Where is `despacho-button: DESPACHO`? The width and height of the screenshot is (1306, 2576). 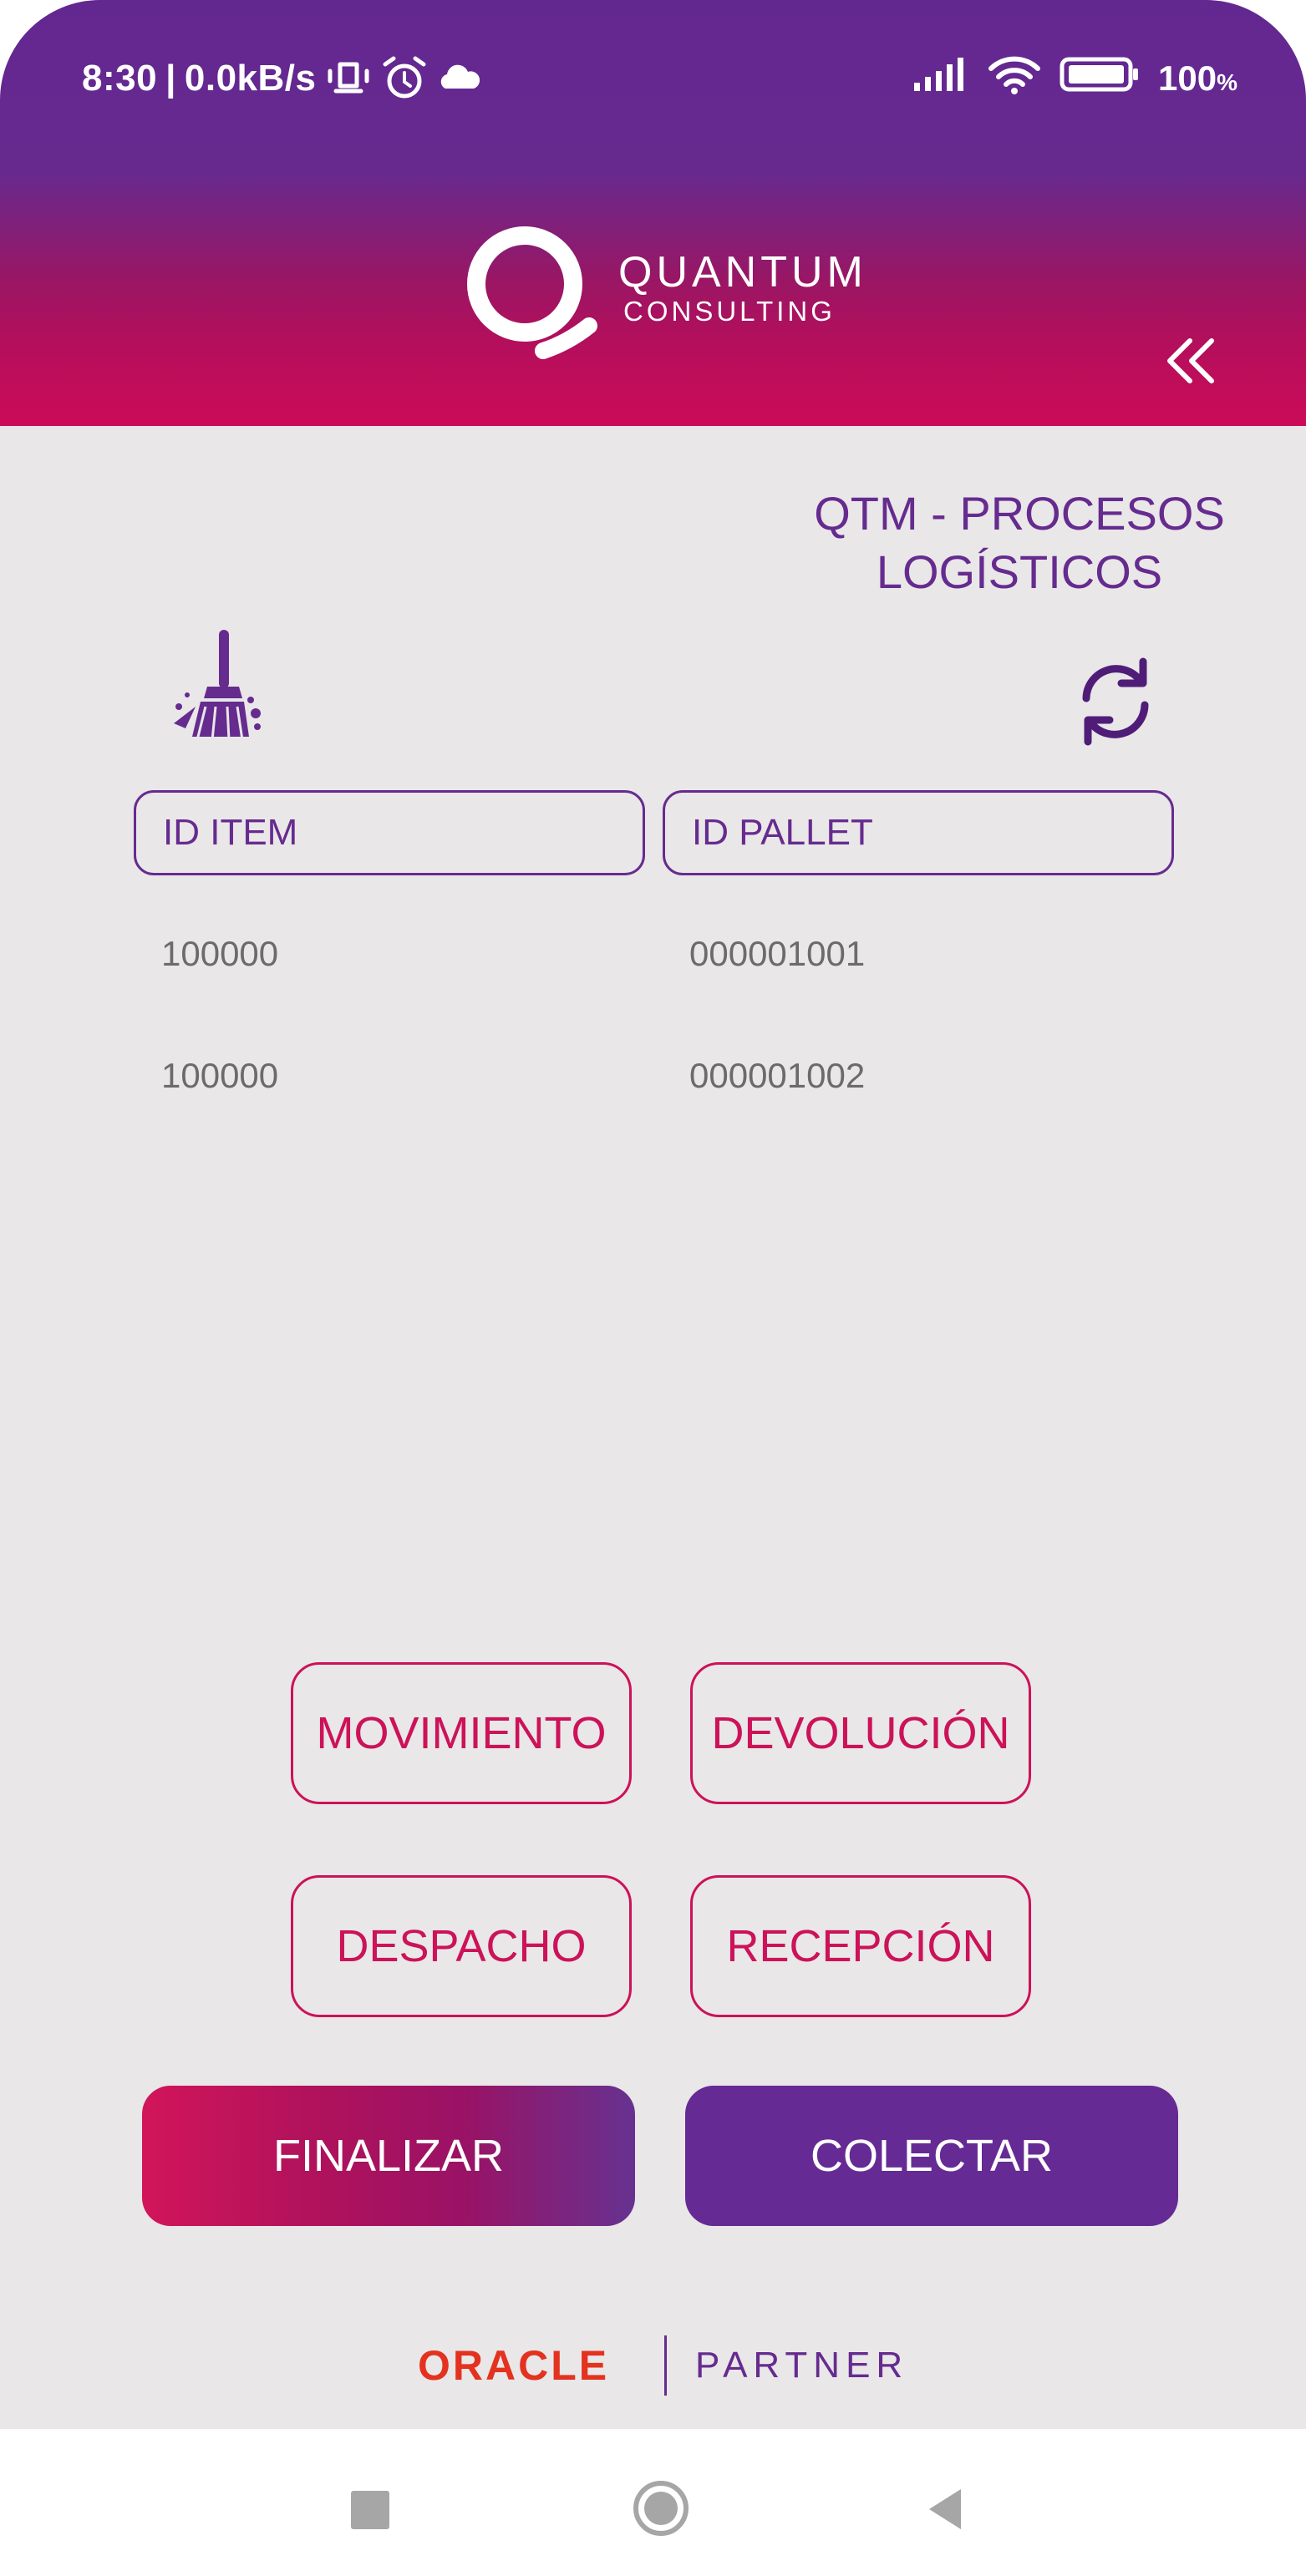
despacho-button: DESPACHO is located at coordinates (462, 1946).